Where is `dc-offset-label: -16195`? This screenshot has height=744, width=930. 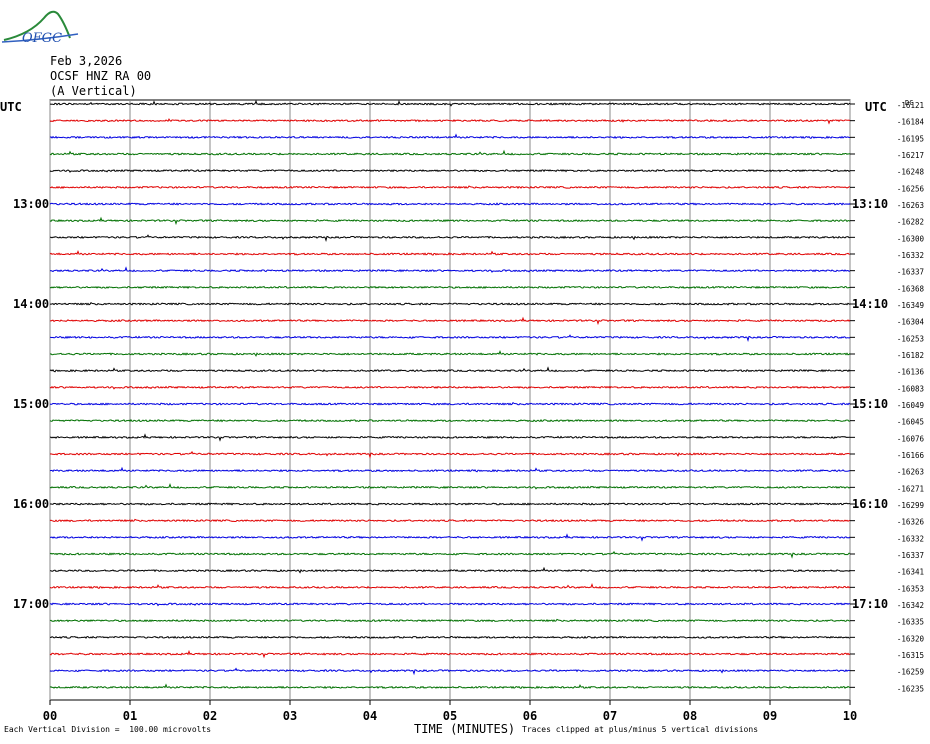 dc-offset-label: -16195 is located at coordinates (910, 138).